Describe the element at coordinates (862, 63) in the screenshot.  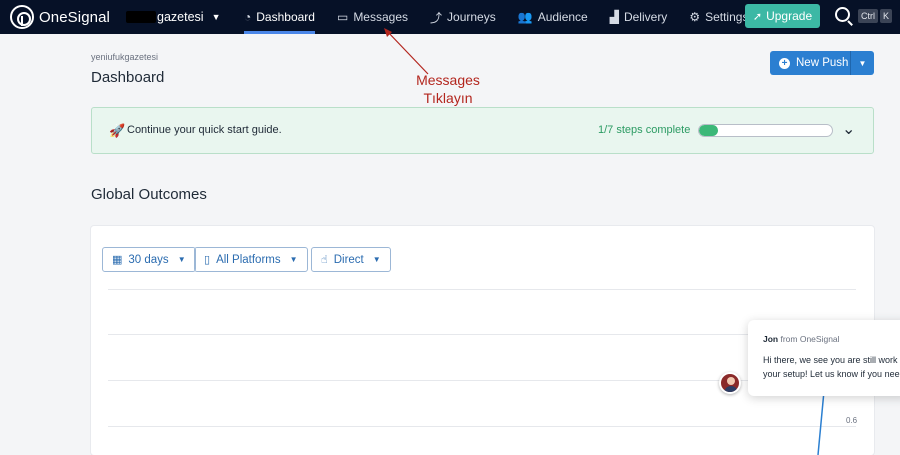
I see `new-push-dropdown-caret: ▼` at that location.